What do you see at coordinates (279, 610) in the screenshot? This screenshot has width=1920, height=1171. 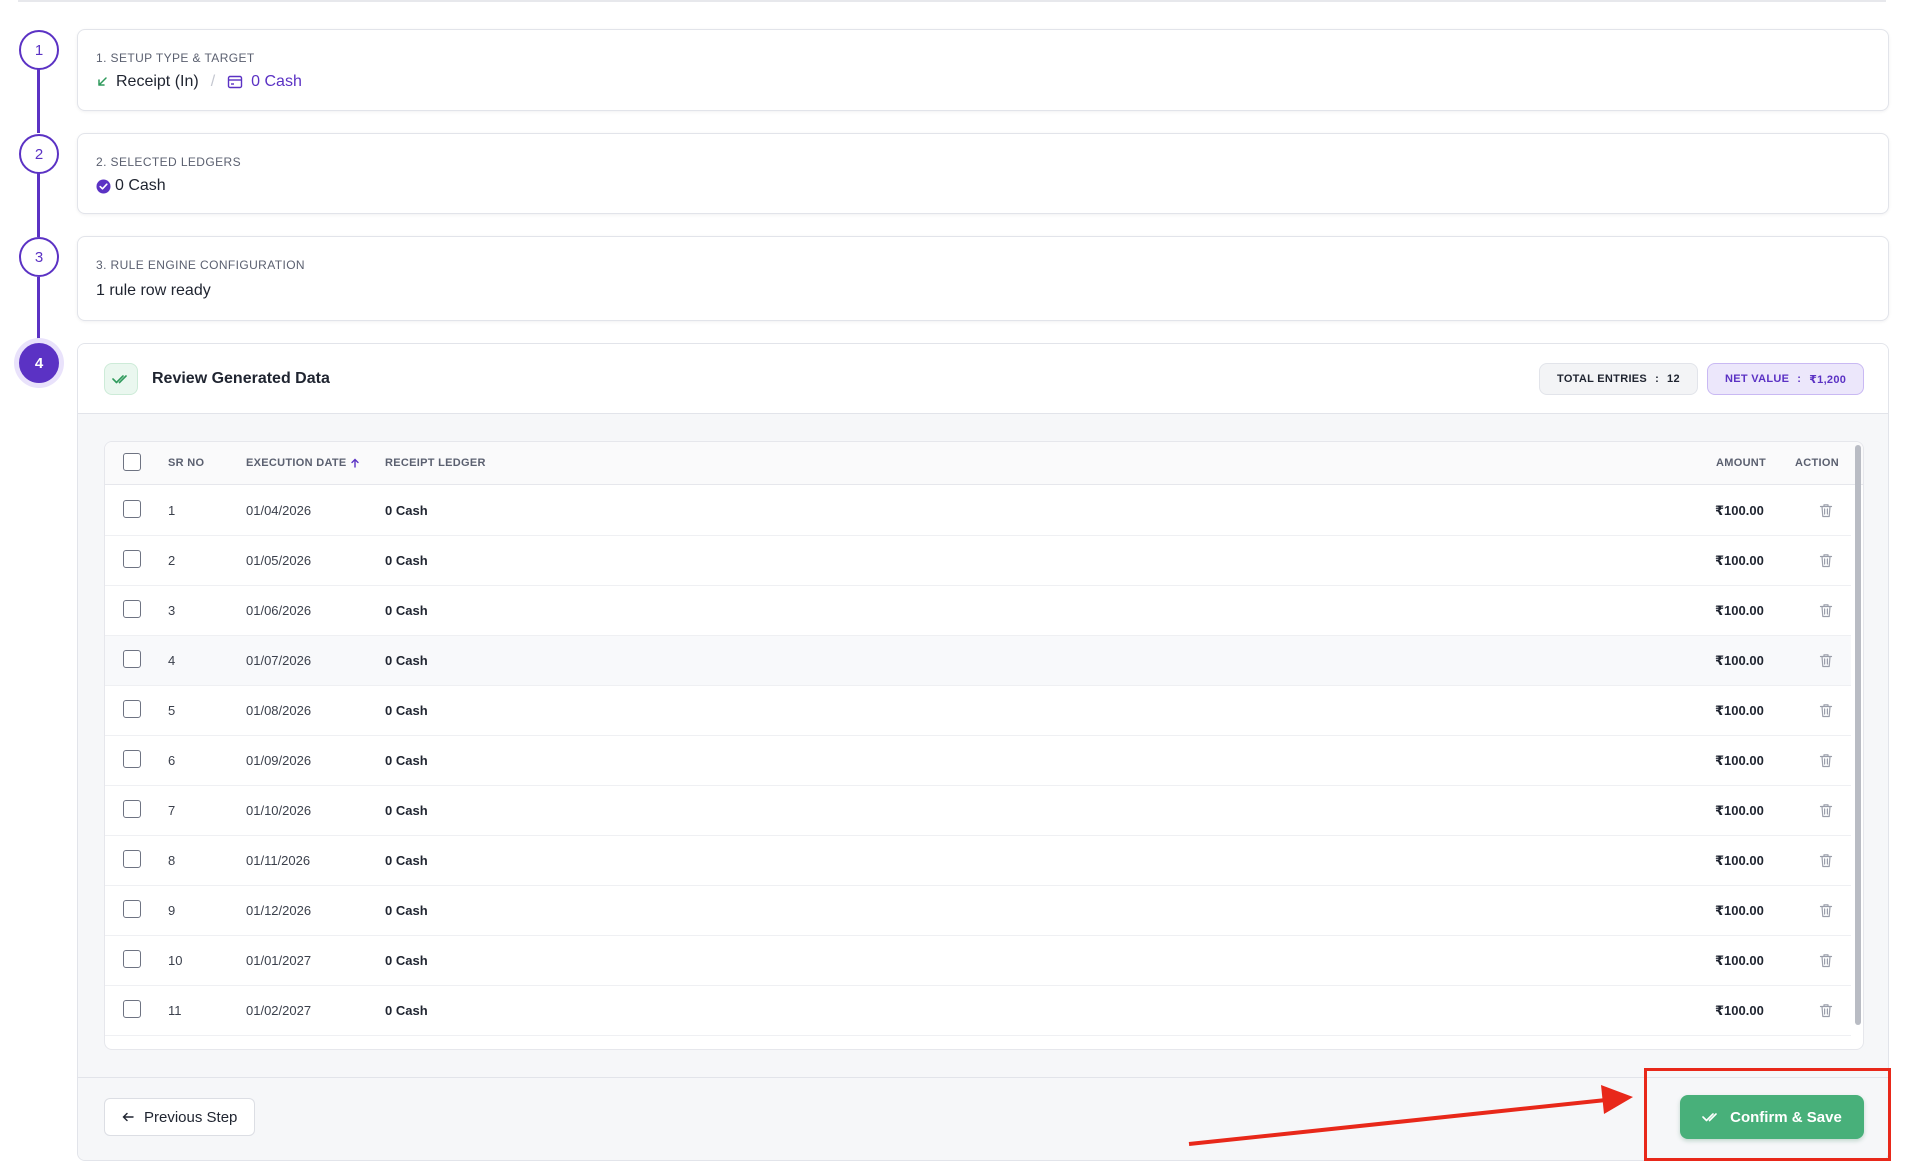 I see `row-execution-date: 01/06/2026` at bounding box center [279, 610].